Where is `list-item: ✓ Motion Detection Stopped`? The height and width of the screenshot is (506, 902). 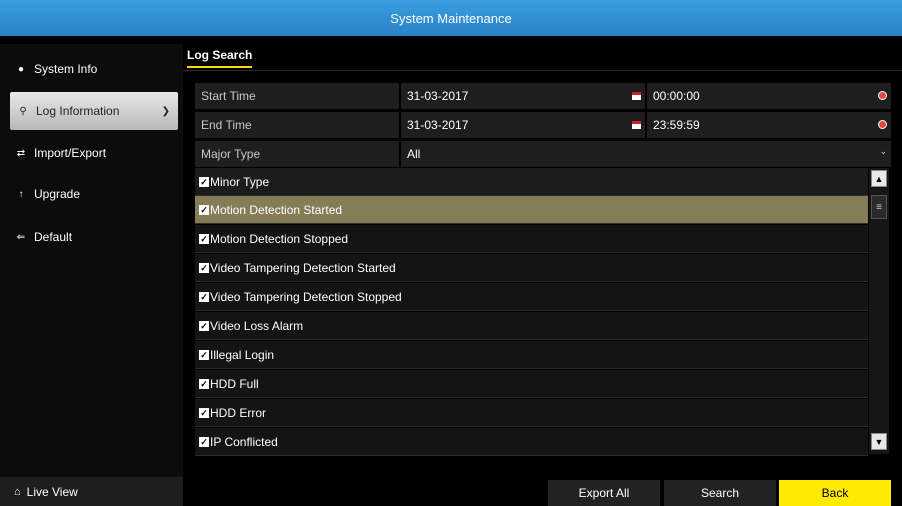 list-item: ✓ Motion Detection Stopped is located at coordinates (531, 239).